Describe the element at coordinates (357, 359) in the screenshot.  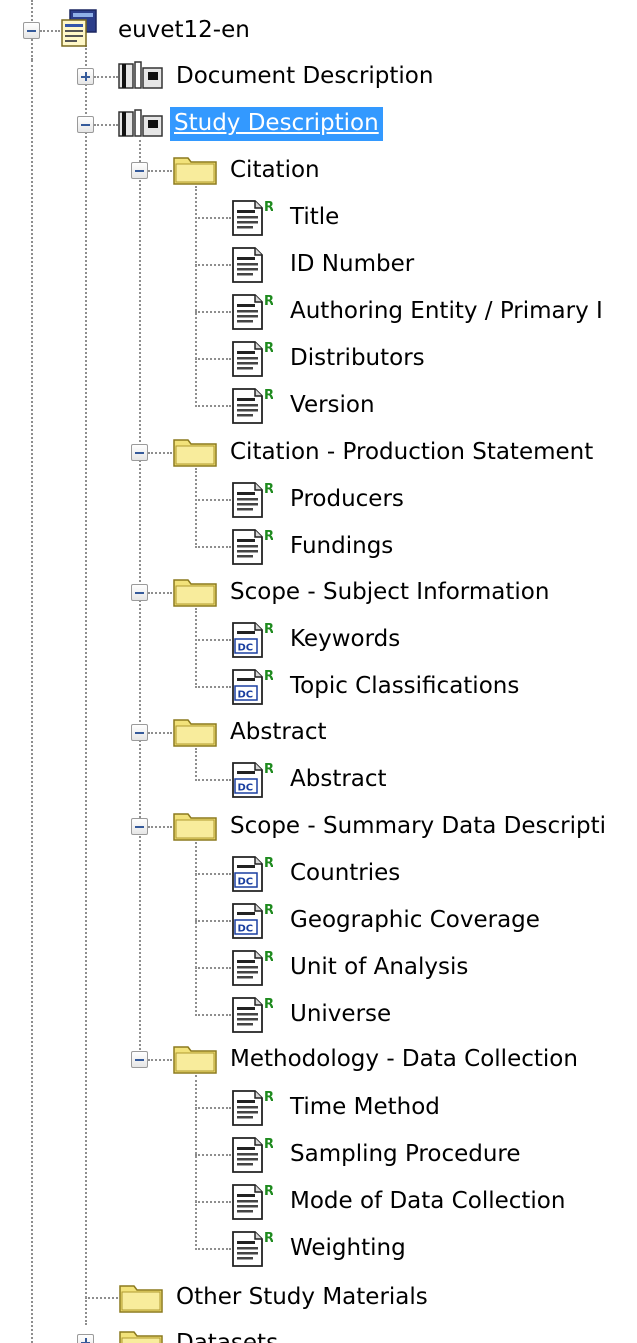
I see `tree-leaf-distributors: Distributors` at that location.